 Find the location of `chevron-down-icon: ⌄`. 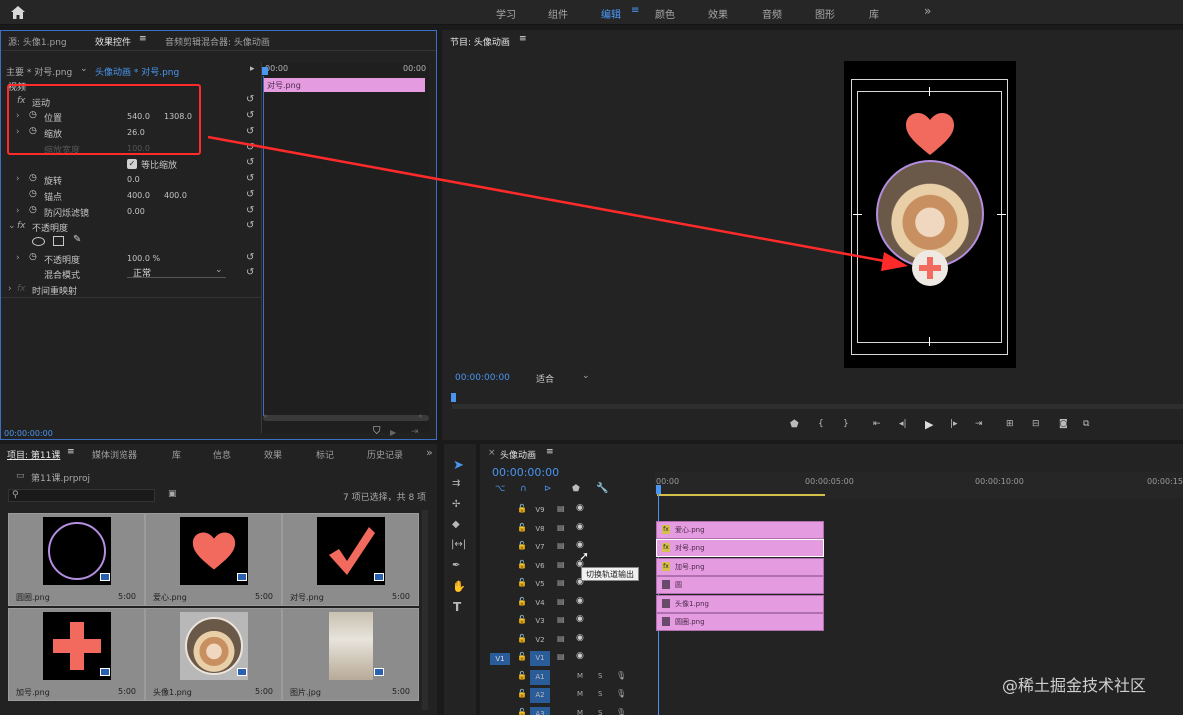

chevron-down-icon: ⌄ is located at coordinates (84, 69).